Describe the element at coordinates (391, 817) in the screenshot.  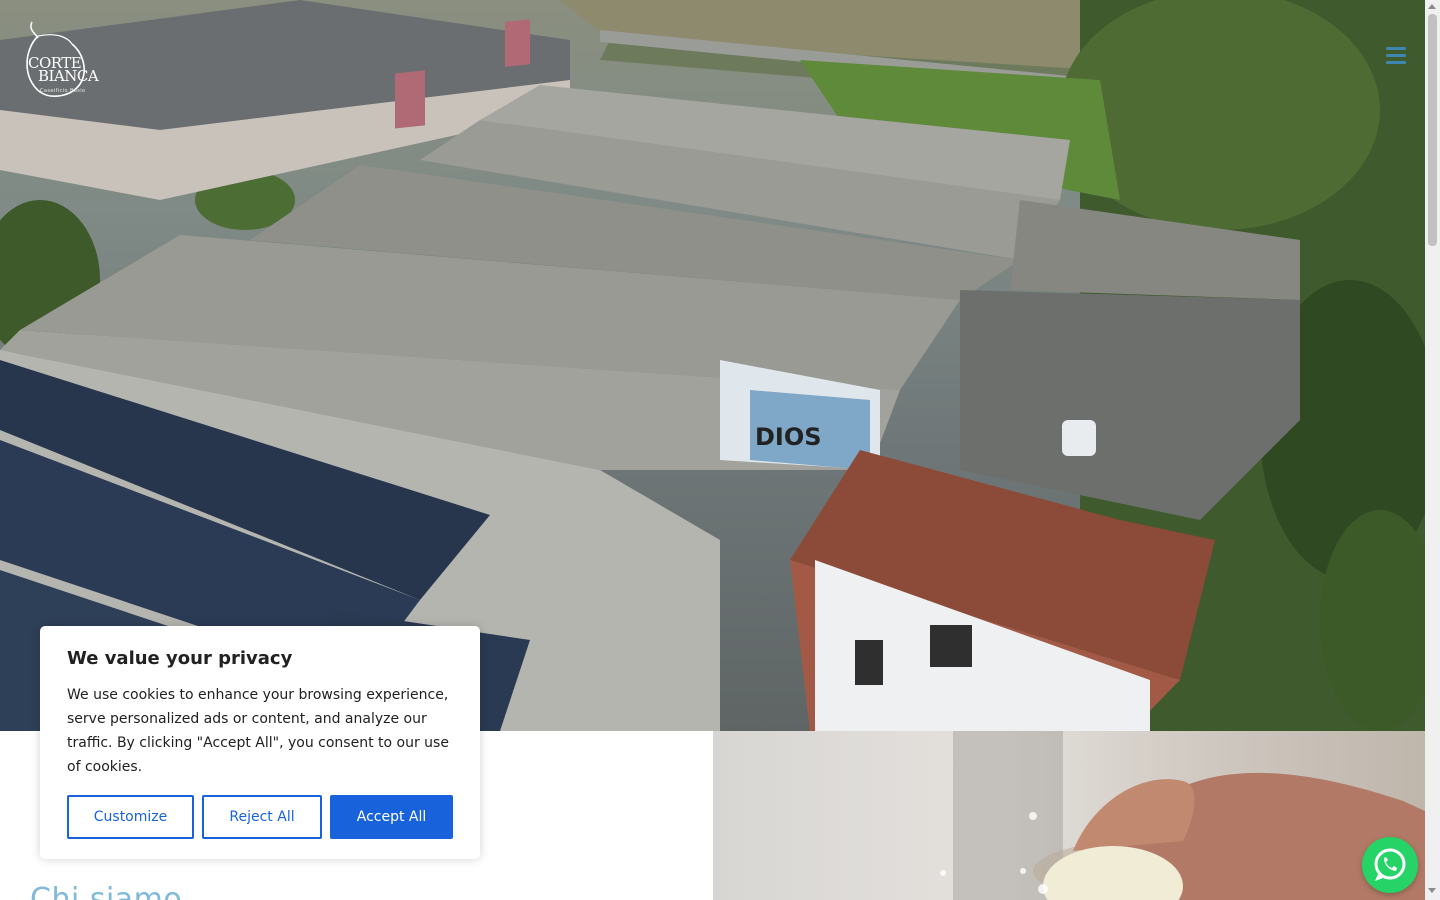
I see `accept-all-button: Accept All` at that location.